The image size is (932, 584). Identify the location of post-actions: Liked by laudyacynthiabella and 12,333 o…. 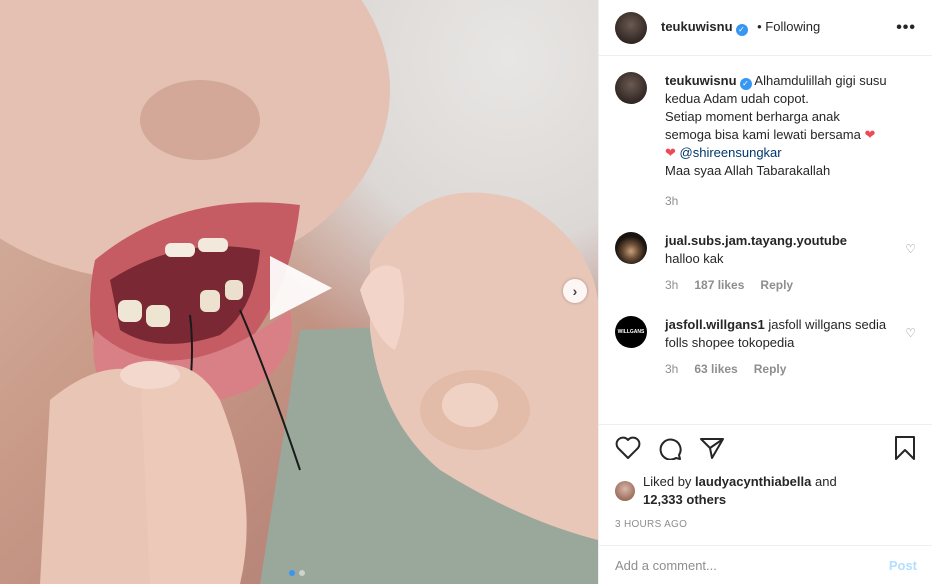
(765, 477).